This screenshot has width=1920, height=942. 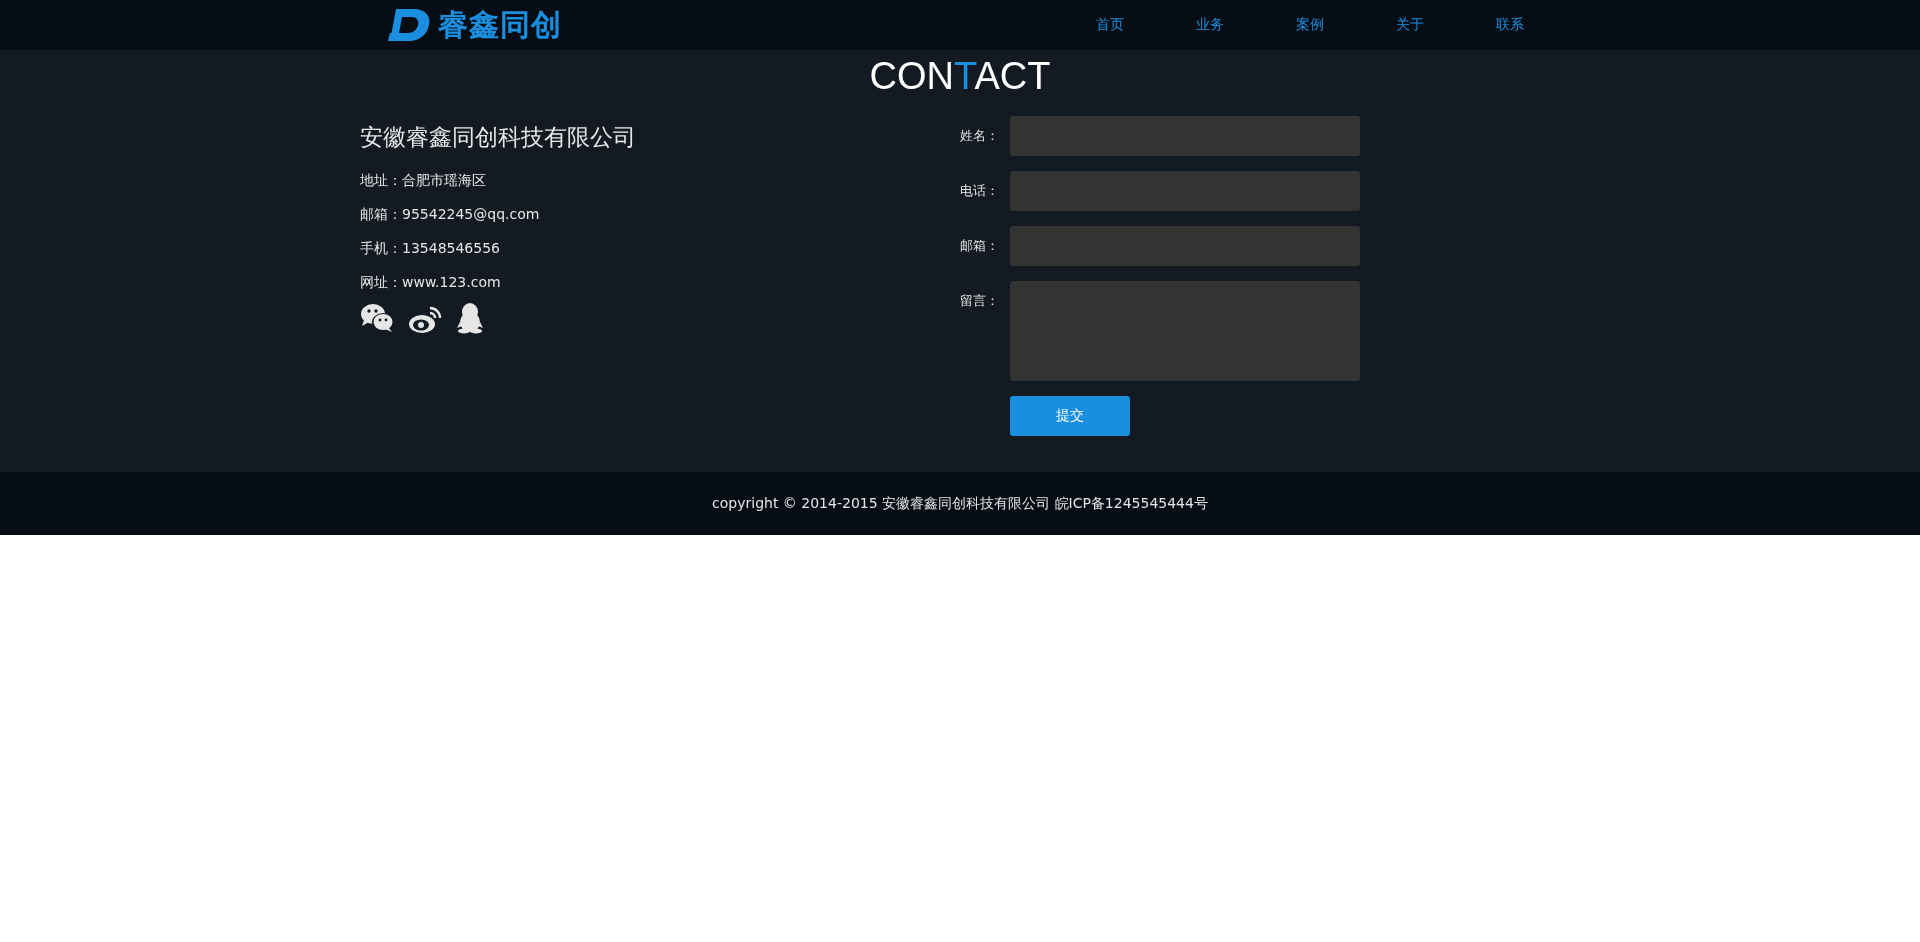 What do you see at coordinates (980, 191) in the screenshot?
I see `field-label: 电话：` at bounding box center [980, 191].